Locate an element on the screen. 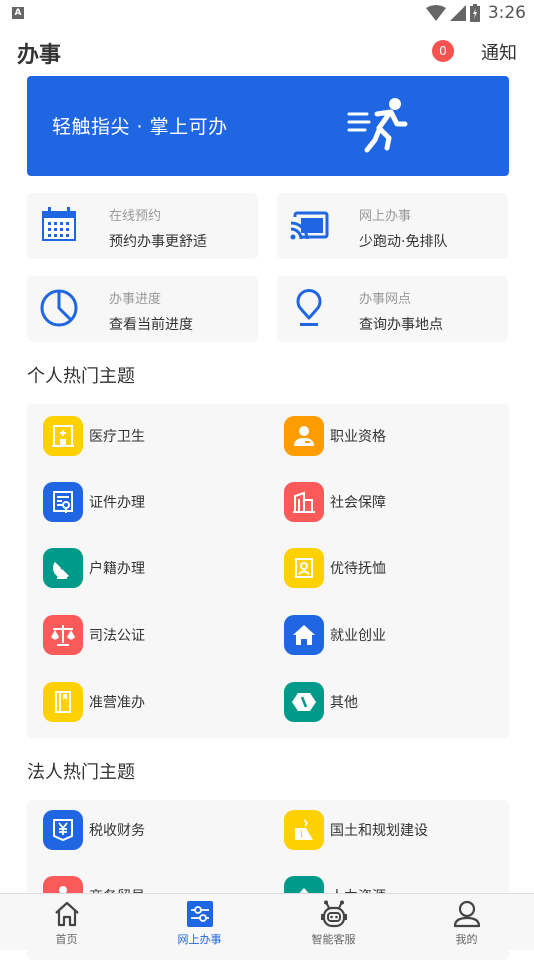 This screenshot has width=534, height=960. topic-label: 户籍办理 is located at coordinates (117, 569).